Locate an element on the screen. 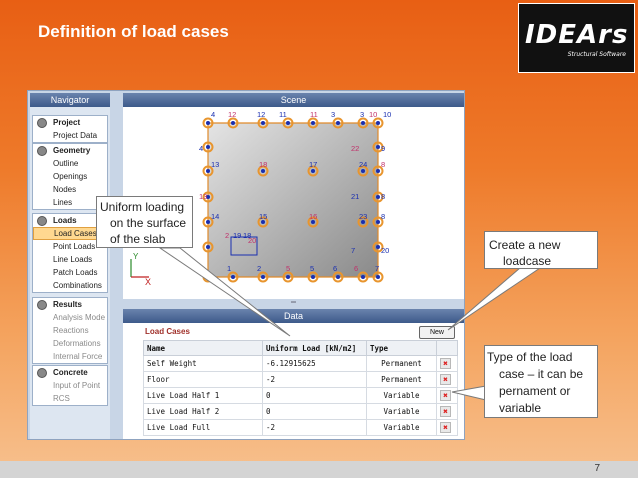  node-label: 16 is located at coordinates (313, 216).